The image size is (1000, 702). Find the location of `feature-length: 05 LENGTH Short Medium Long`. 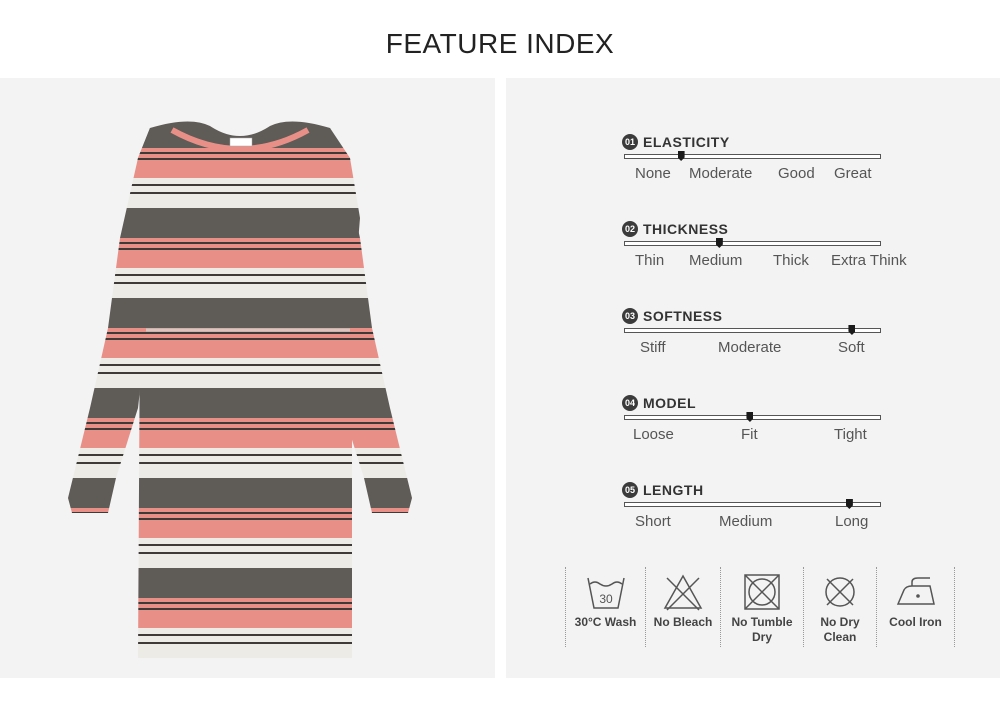

feature-length: 05 LENGTH Short Medium Long is located at coordinates (772, 505).